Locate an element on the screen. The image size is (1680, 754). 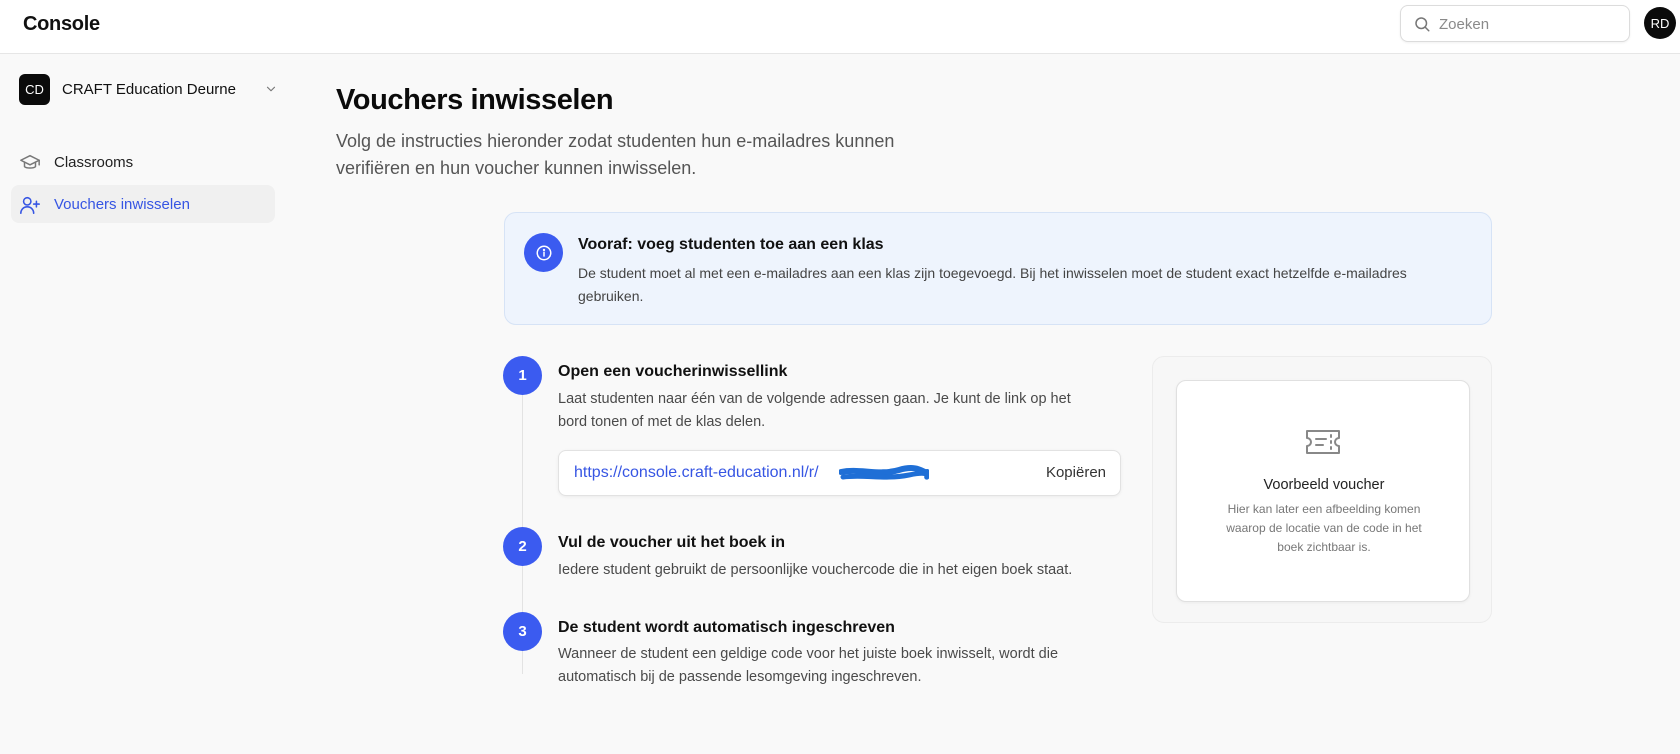
sidebar-item-vouchers: Vouchers inwisselen is located at coordinates (143, 204).